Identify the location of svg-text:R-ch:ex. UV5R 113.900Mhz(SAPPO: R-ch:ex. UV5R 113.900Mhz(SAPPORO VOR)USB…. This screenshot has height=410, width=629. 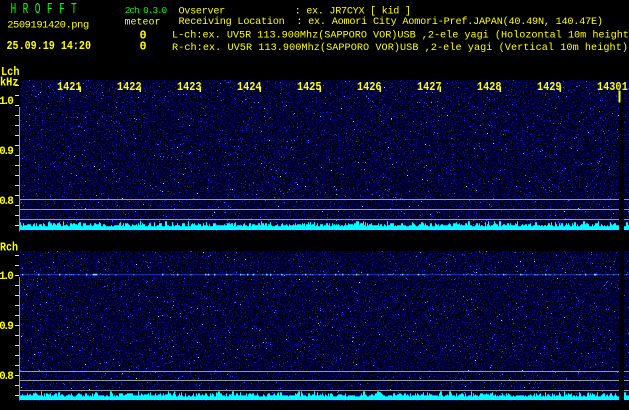
(400, 48).